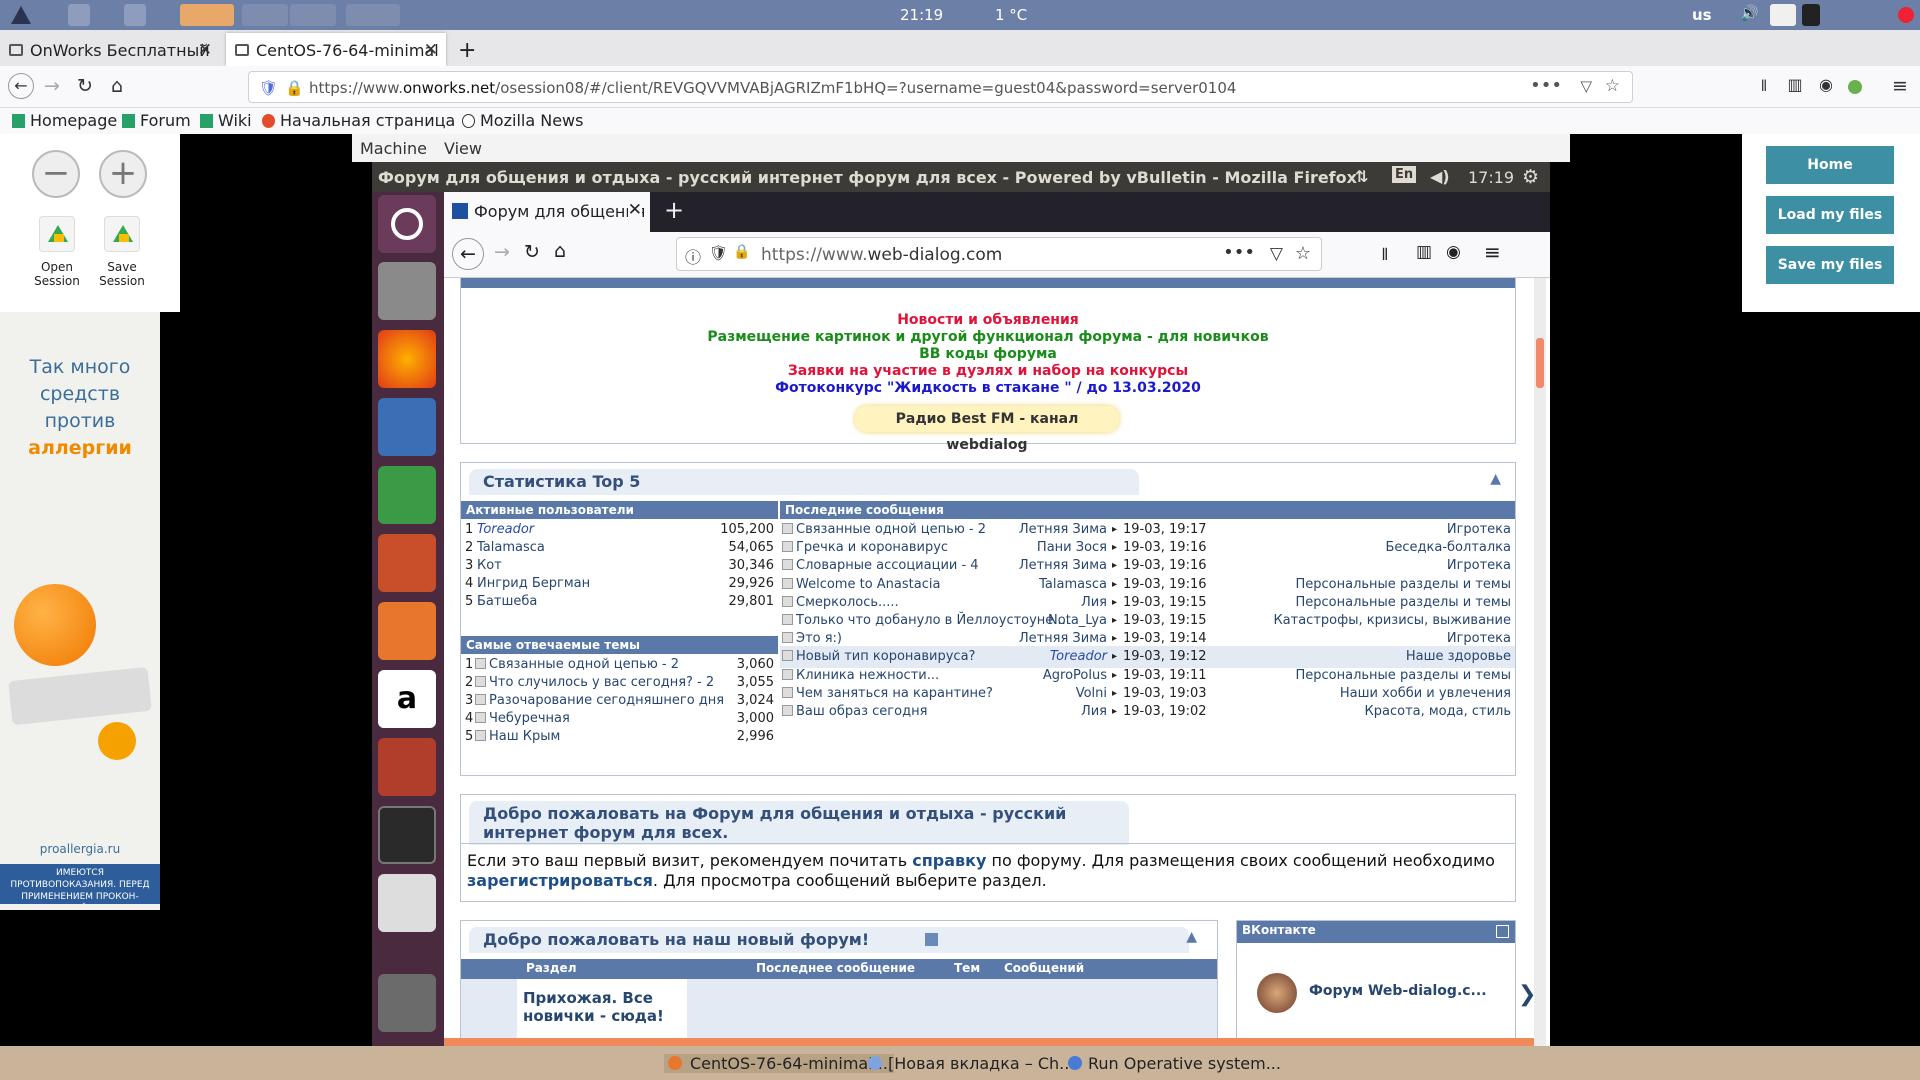 This screenshot has height=1080, width=1920. I want to click on register-link: зарегистрироваться, so click(560, 880).